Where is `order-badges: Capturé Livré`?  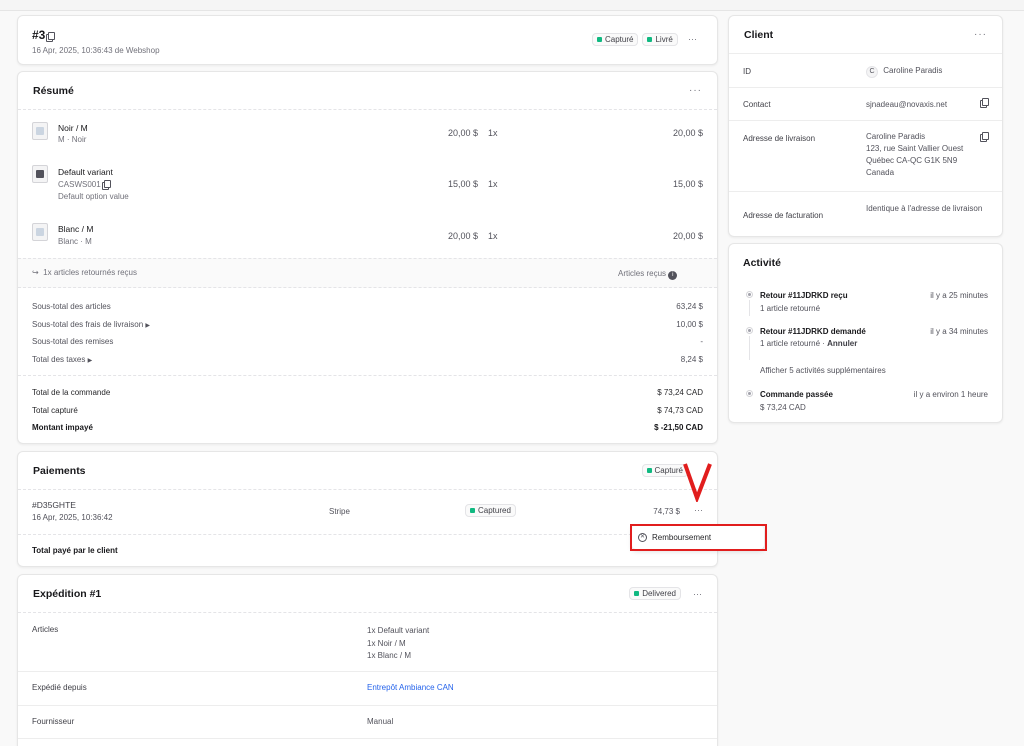 order-badges: Capturé Livré is located at coordinates (635, 39).